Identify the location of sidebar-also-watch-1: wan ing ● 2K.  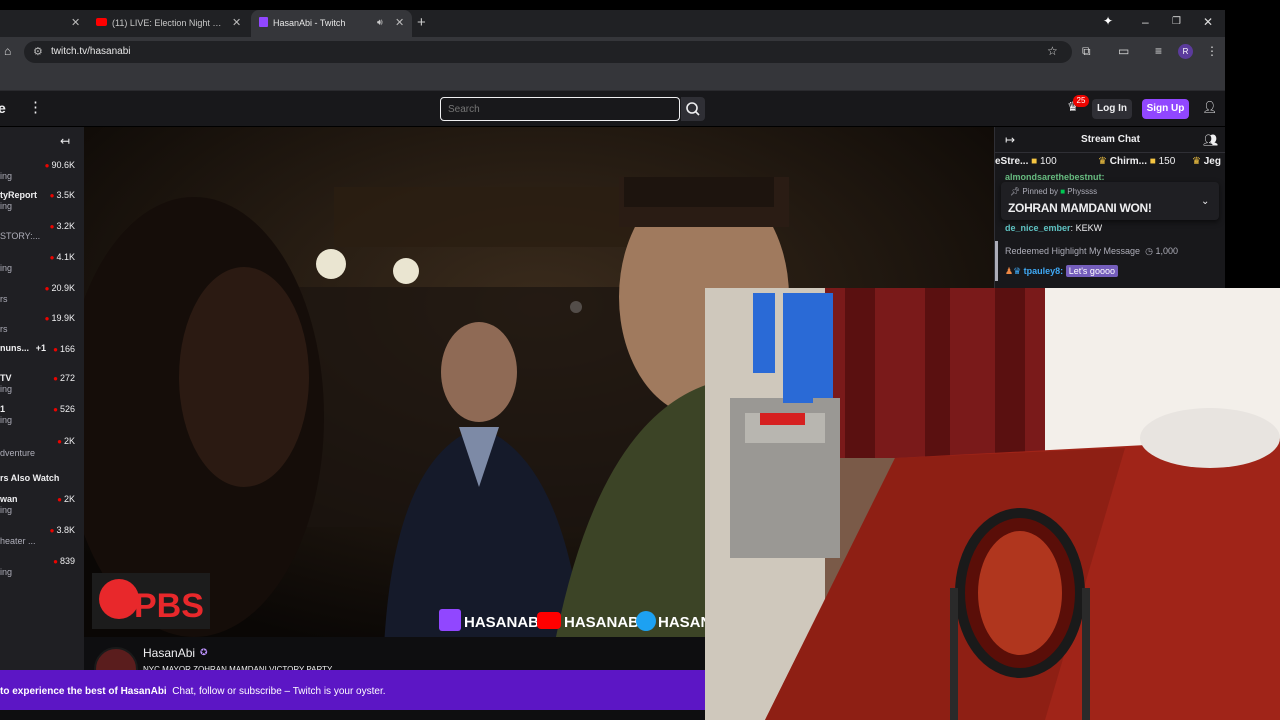
(42, 509).